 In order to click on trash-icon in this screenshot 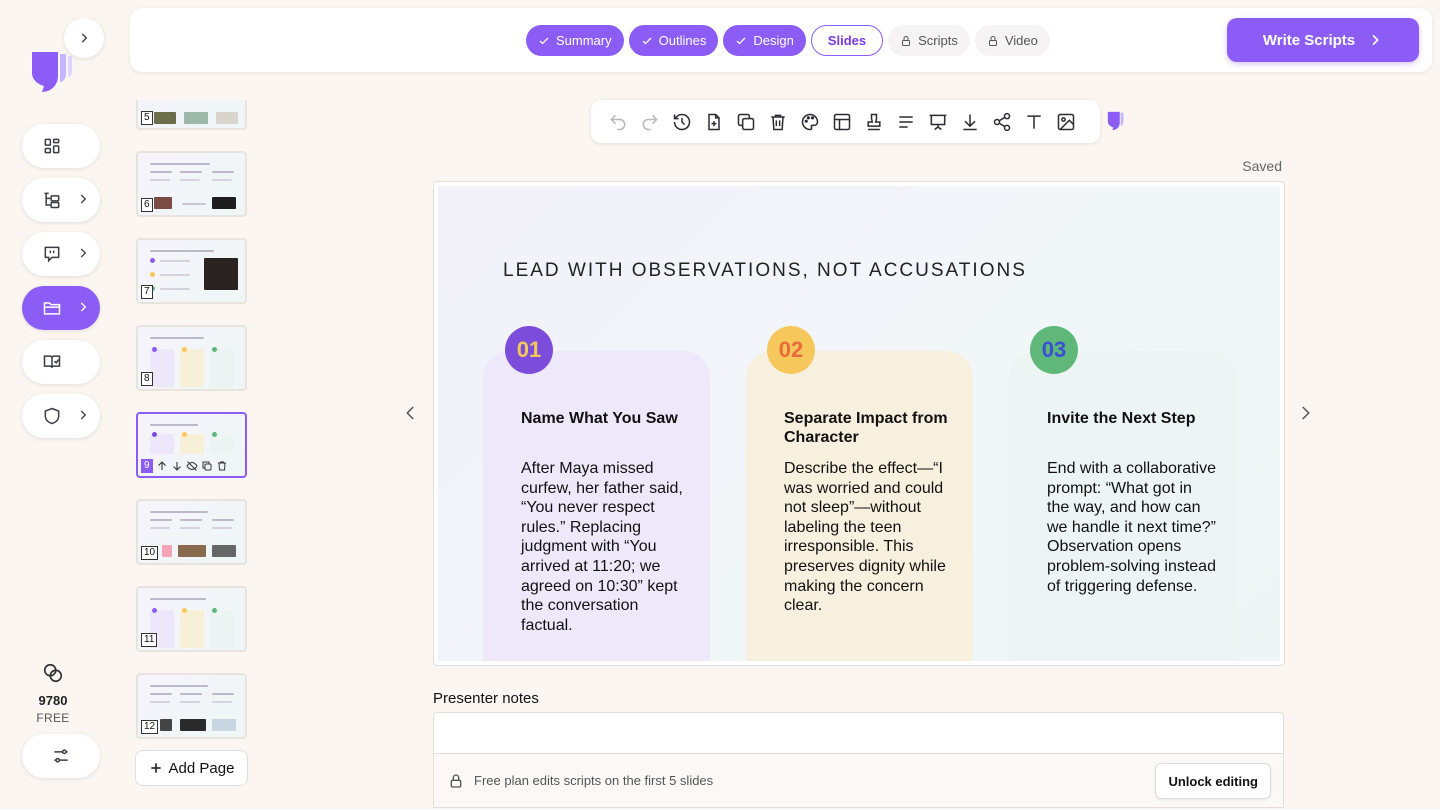, I will do `click(222, 466)`.